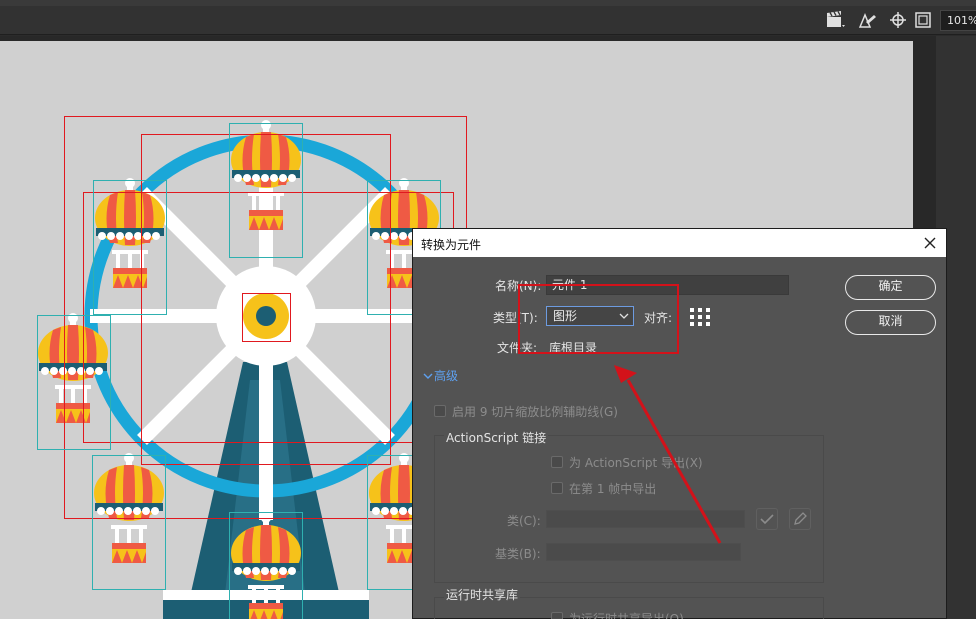 The height and width of the screenshot is (619, 976). I want to click on chevron-down-icon, so click(428, 376).